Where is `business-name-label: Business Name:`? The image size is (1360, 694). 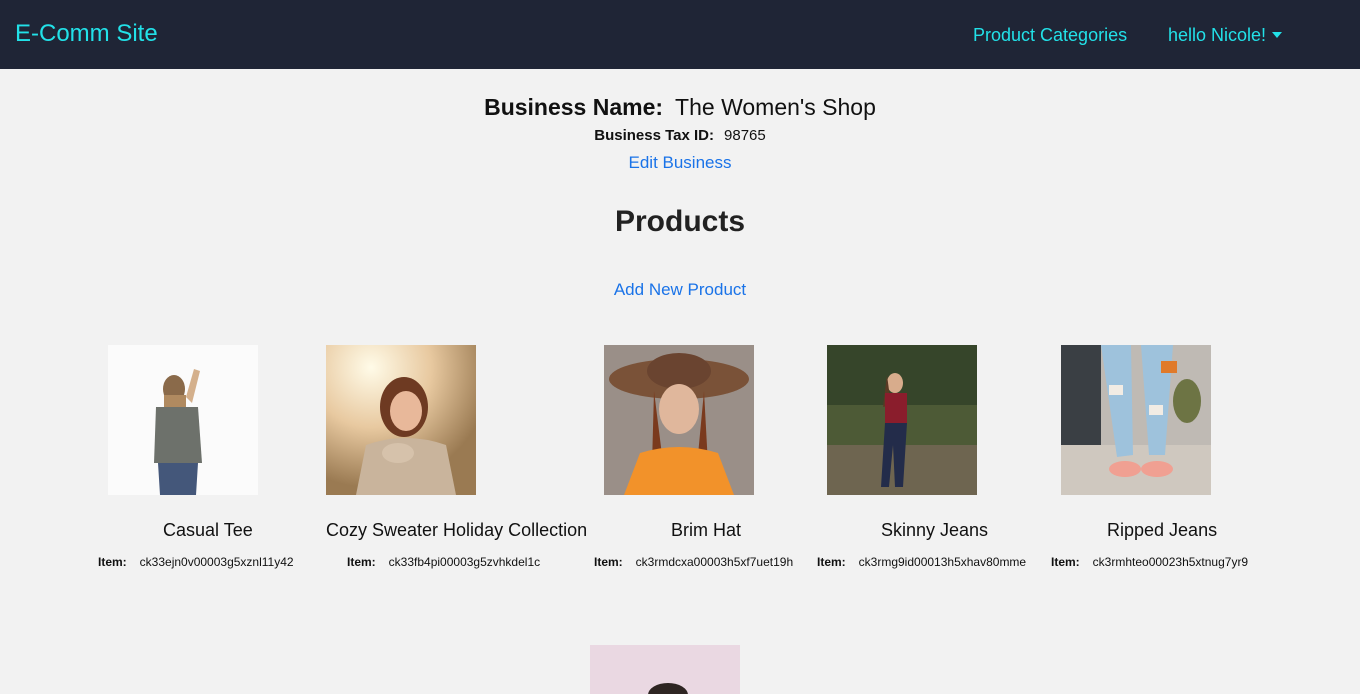
business-name-label: Business Name: is located at coordinates (574, 107).